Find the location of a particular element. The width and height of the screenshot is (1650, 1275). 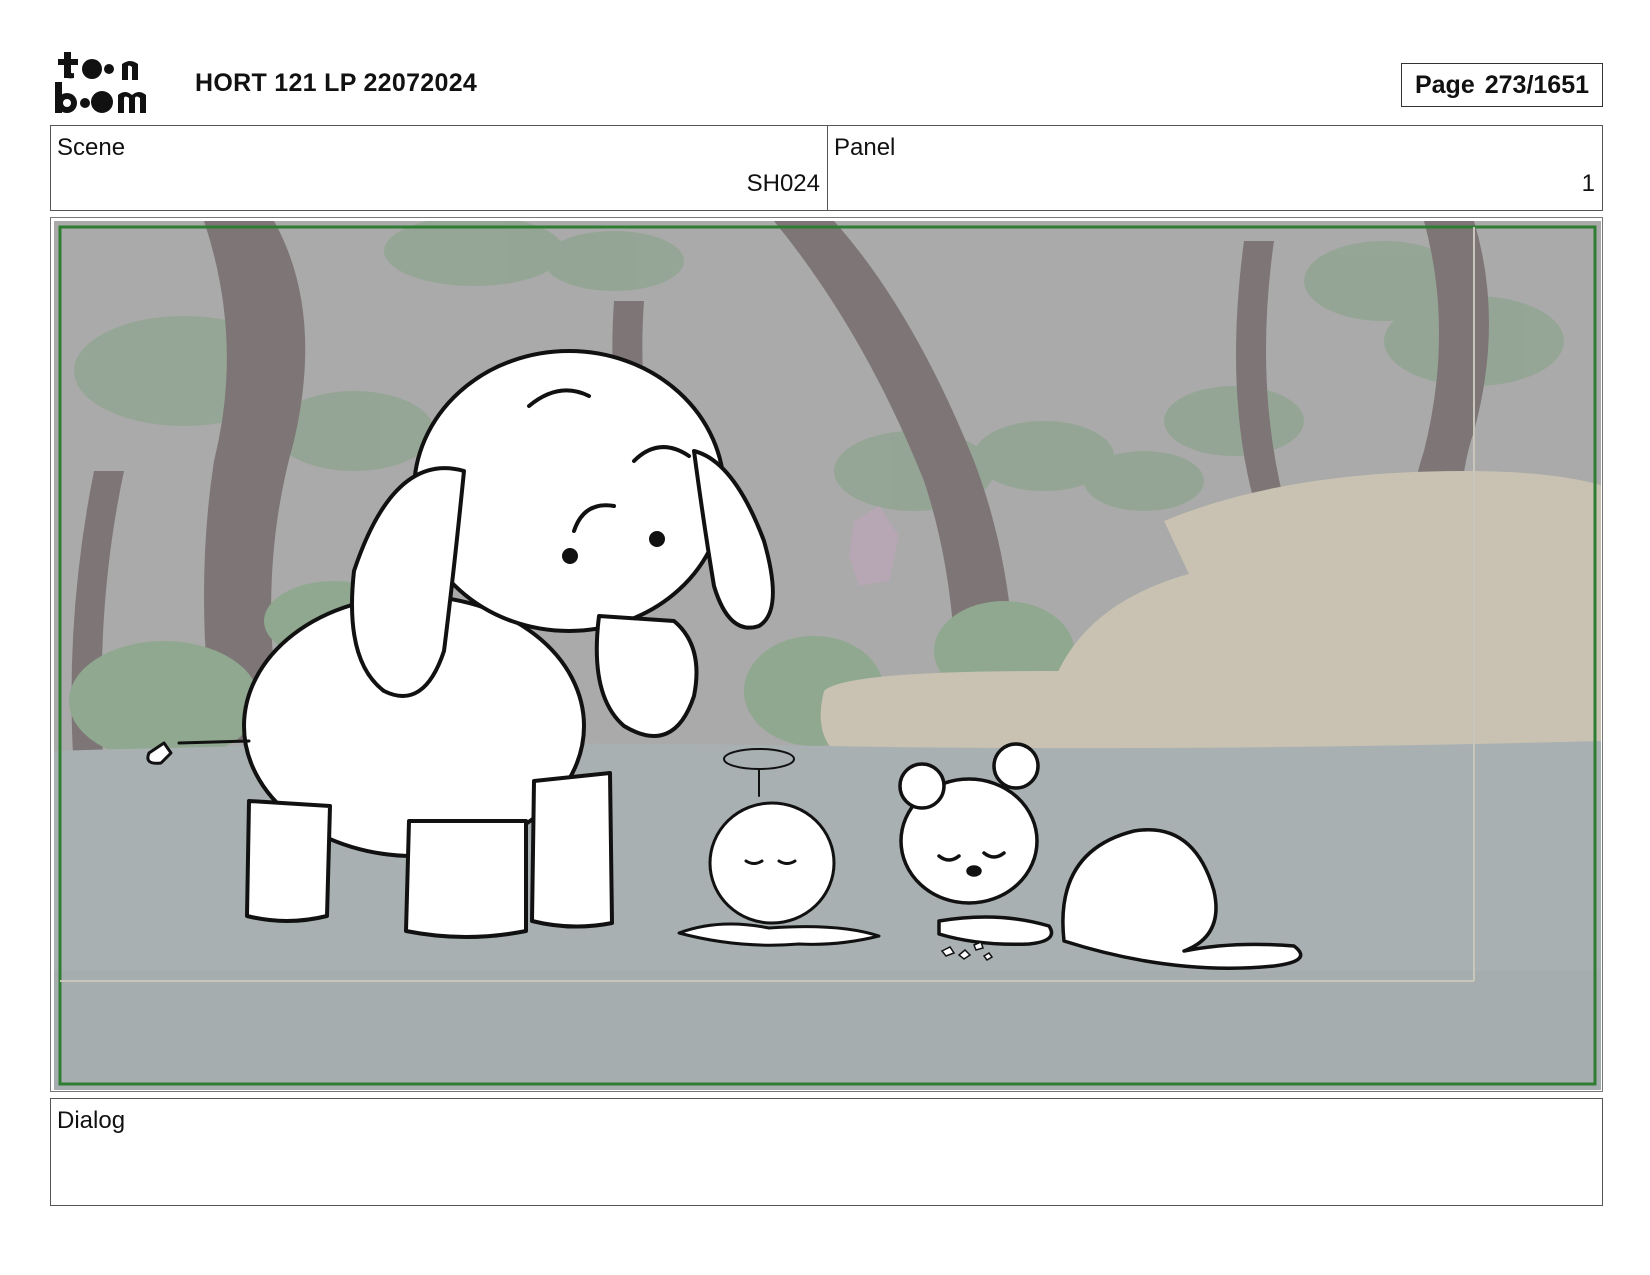

page-label: Page is located at coordinates (1444, 84).